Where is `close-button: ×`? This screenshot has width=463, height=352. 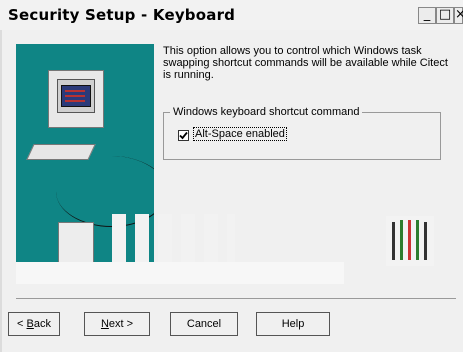
close-button: × is located at coordinates (458, 15).